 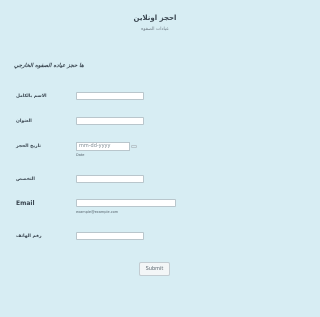 What do you see at coordinates (49, 66) in the screenshot?
I see `form-heading: ها حجز عياده الصفوه الخارجي` at bounding box center [49, 66].